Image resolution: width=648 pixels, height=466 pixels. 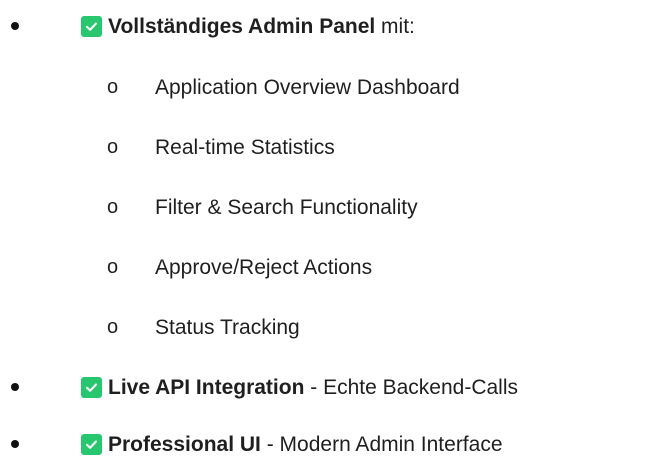 What do you see at coordinates (245, 147) in the screenshot?
I see `sub-list-item-text: Real-time Statistics` at bounding box center [245, 147].